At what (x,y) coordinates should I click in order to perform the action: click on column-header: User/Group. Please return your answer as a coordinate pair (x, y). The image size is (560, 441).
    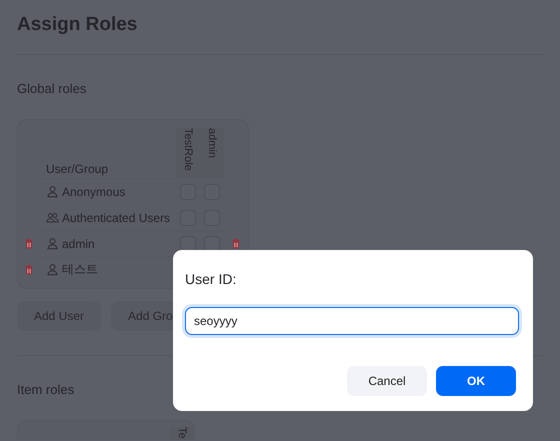
    Looking at the image, I should click on (77, 169).